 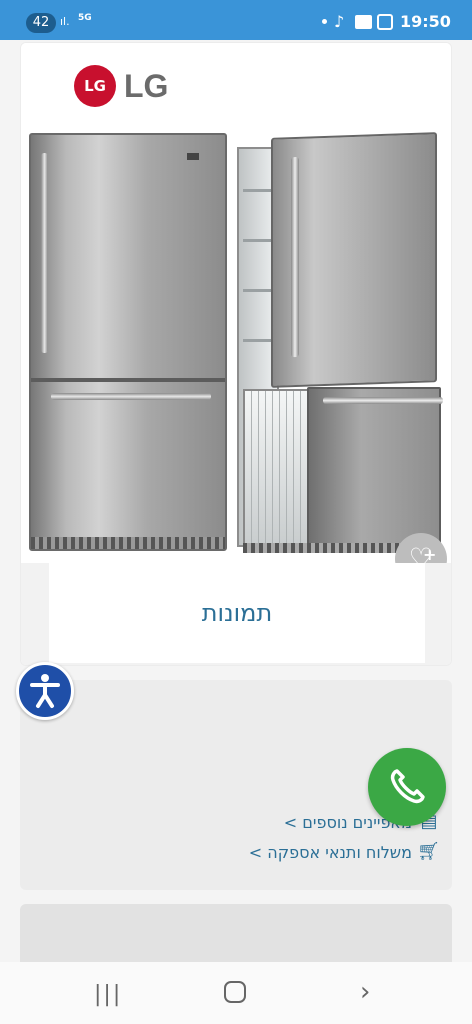 I want to click on freezer-drawer, so click(x=375, y=468).